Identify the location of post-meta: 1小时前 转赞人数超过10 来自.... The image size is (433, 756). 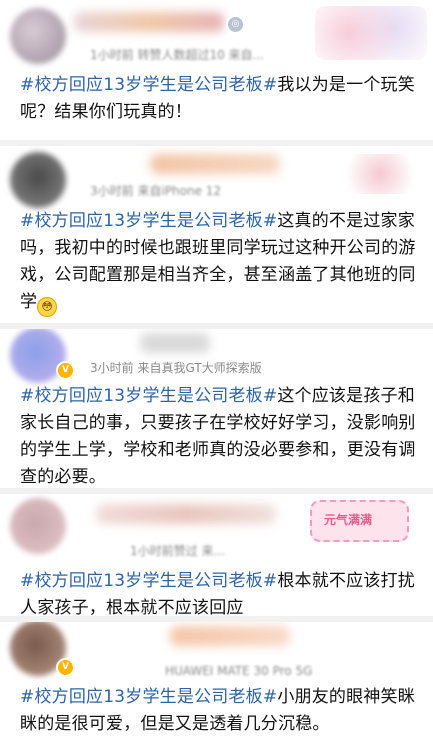
(177, 55).